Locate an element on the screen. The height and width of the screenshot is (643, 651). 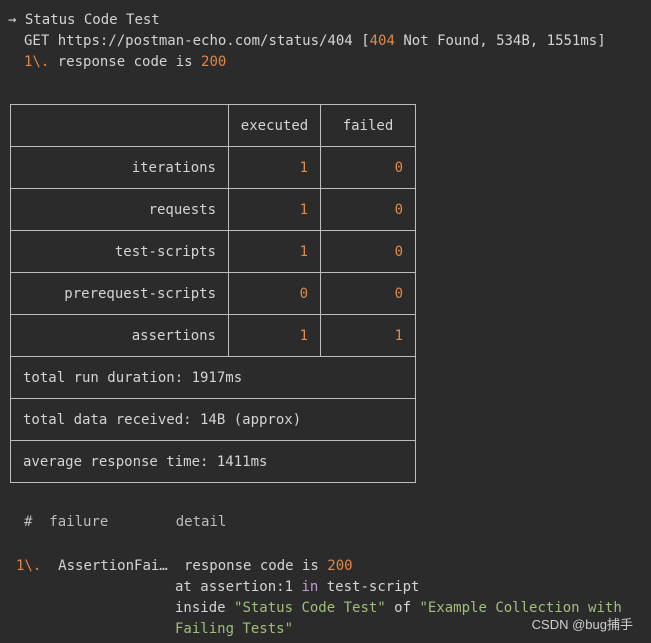
assertion-index: 1\. is located at coordinates (37, 62).